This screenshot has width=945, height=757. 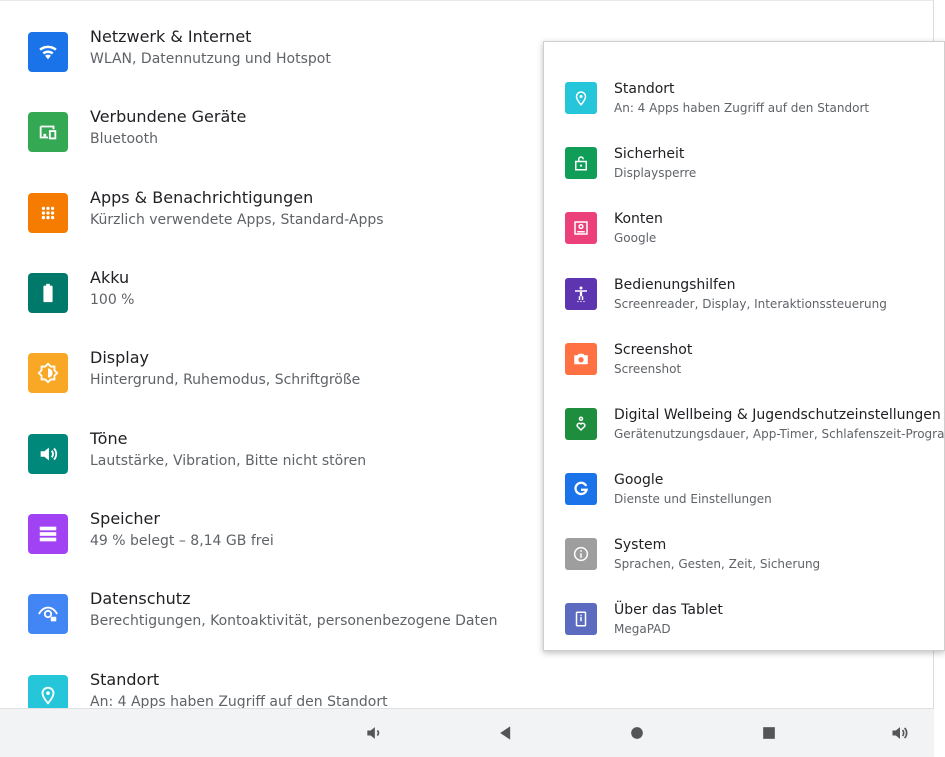 I want to click on devices-icon, so click(x=48, y=132).